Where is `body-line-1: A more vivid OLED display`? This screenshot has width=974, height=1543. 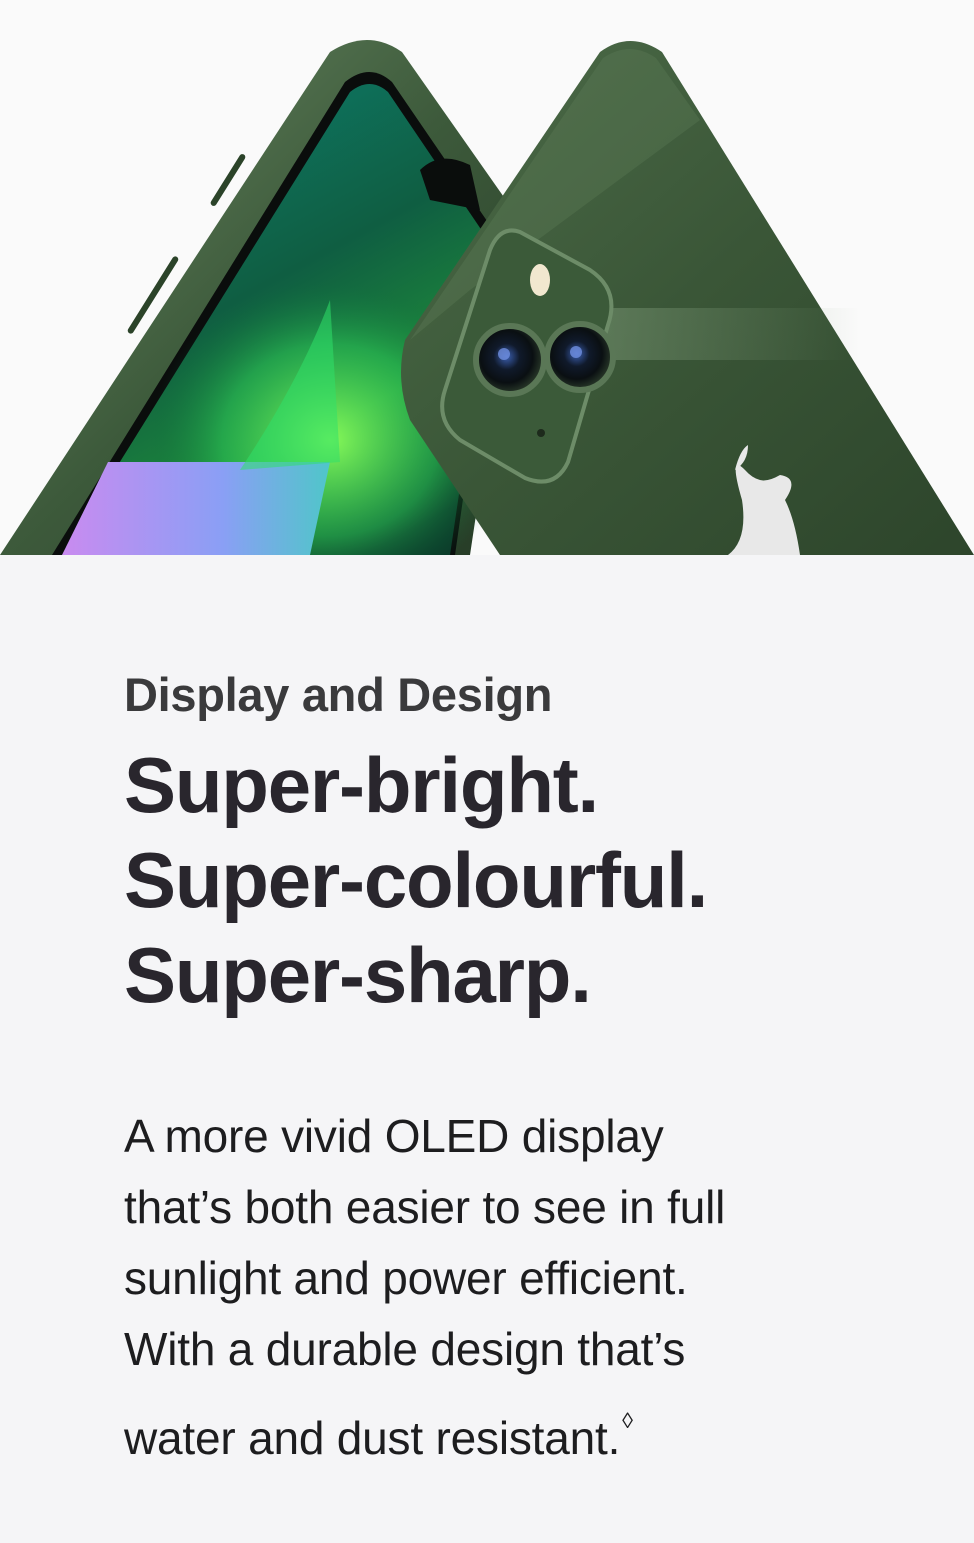 body-line-1: A more vivid OLED display is located at coordinates (394, 1136).